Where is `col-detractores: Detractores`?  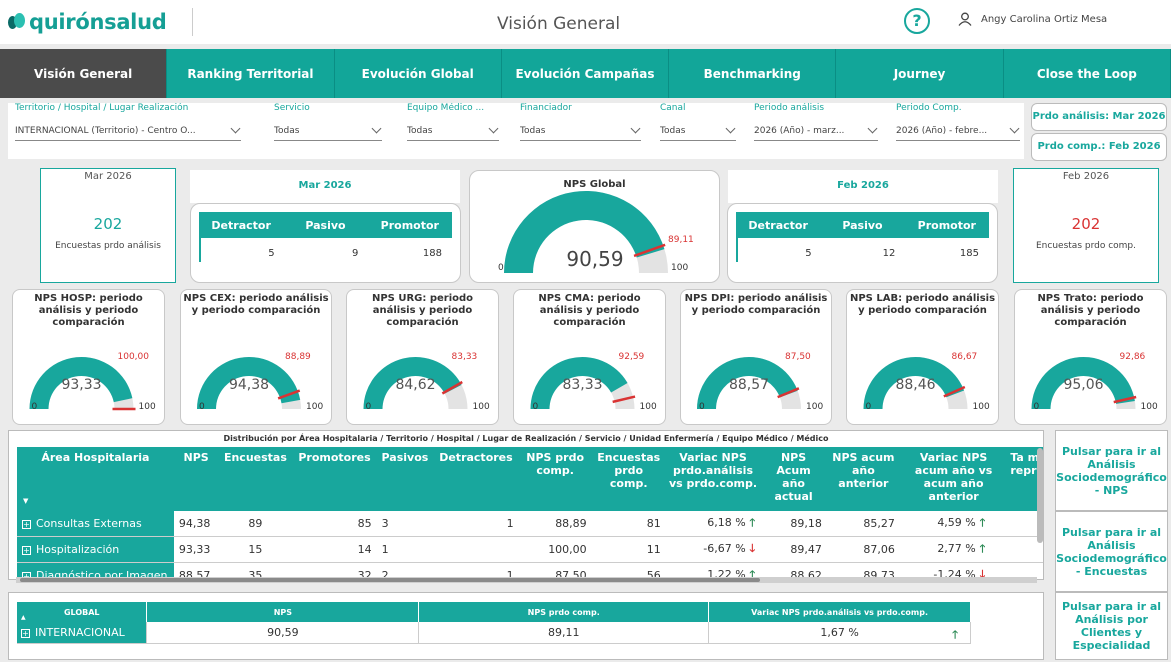
col-detractores: Detractores is located at coordinates (476, 479).